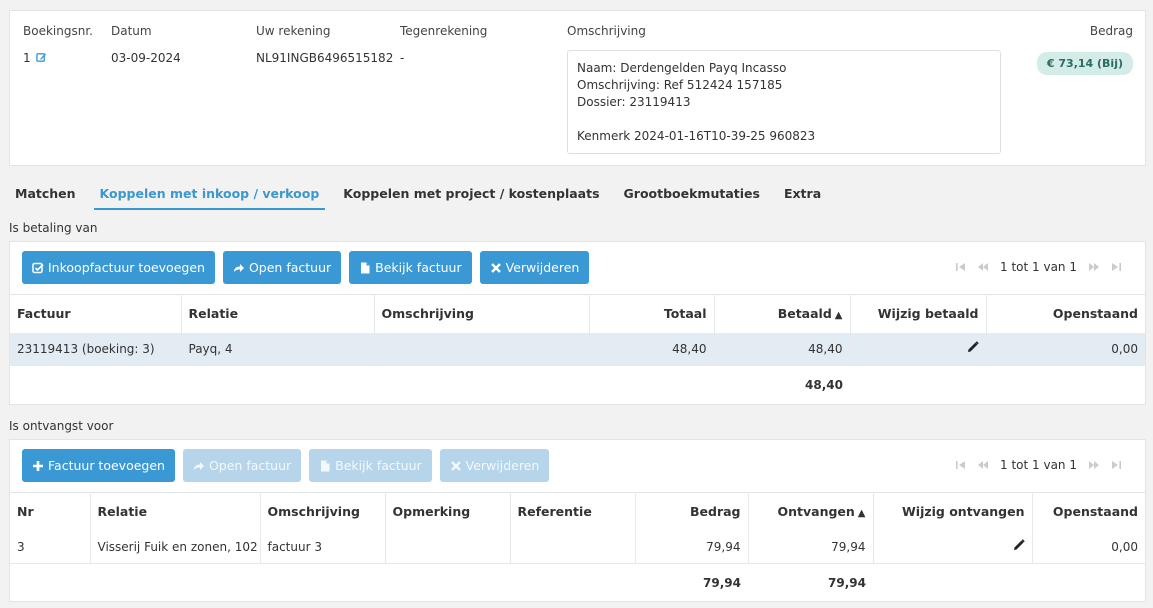 This screenshot has height=608, width=1153. I want to click on description-line: Dossier: 23119413, so click(634, 102).